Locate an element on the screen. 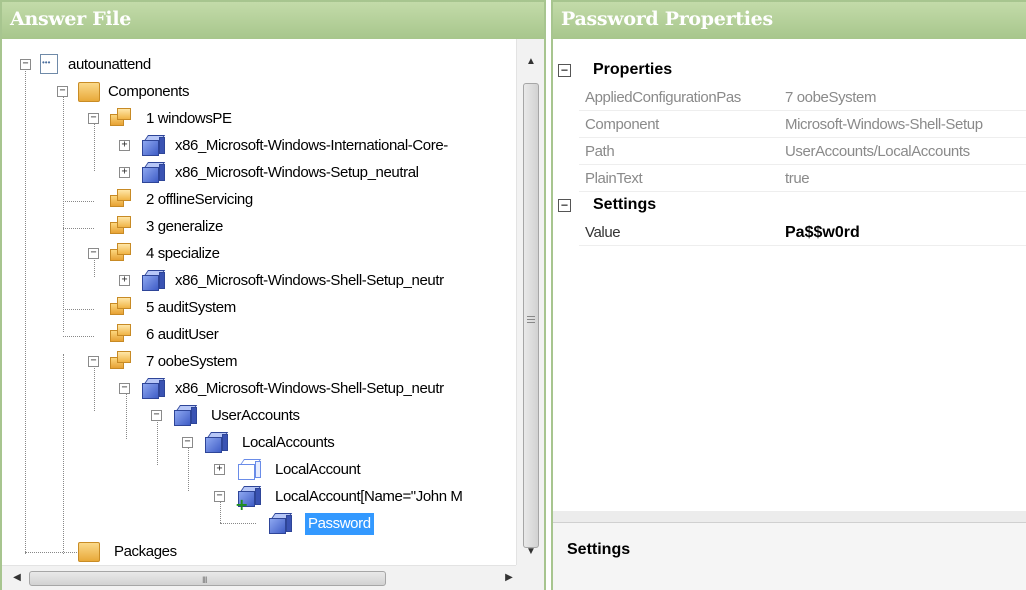 The image size is (1026, 590). tree-node-offlineservicing: 2 offlineServicing is located at coordinates (252, 200).